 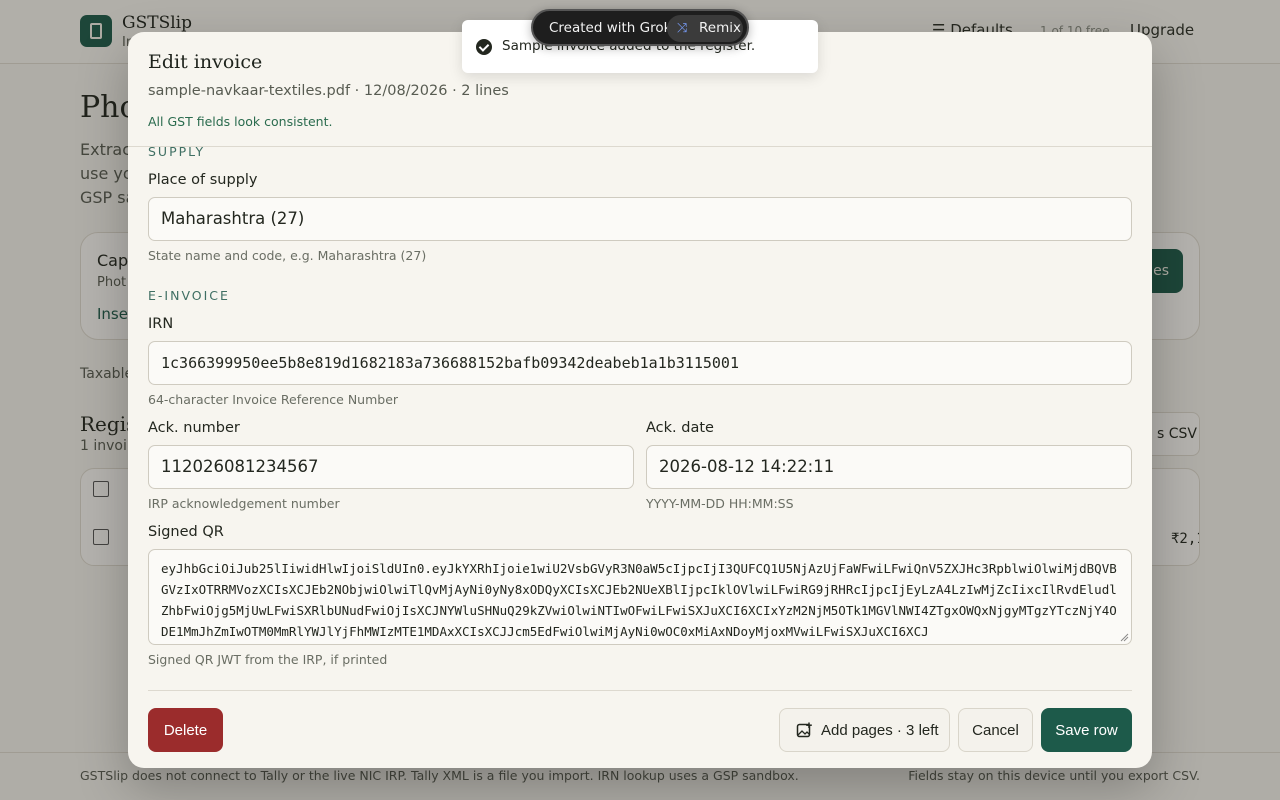 I want to click on check-circle-icon, so click(x=484, y=47).